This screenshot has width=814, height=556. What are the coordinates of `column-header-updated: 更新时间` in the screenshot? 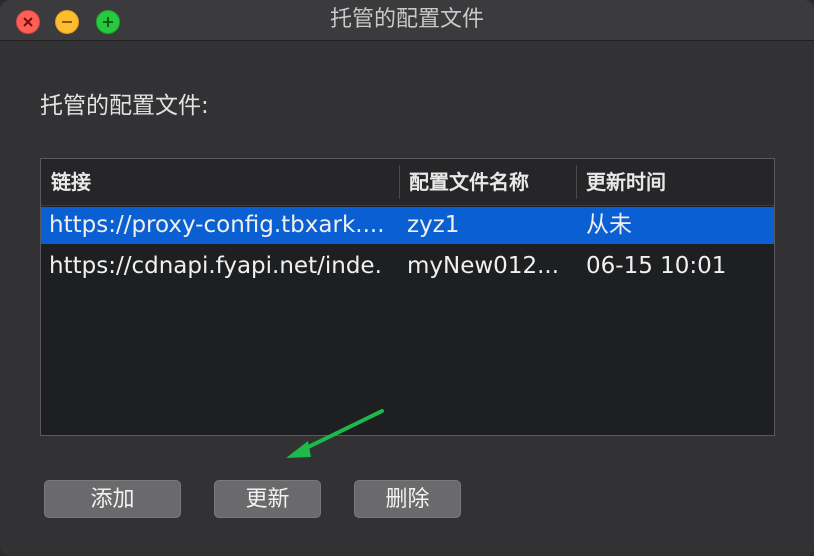 It's located at (626, 182).